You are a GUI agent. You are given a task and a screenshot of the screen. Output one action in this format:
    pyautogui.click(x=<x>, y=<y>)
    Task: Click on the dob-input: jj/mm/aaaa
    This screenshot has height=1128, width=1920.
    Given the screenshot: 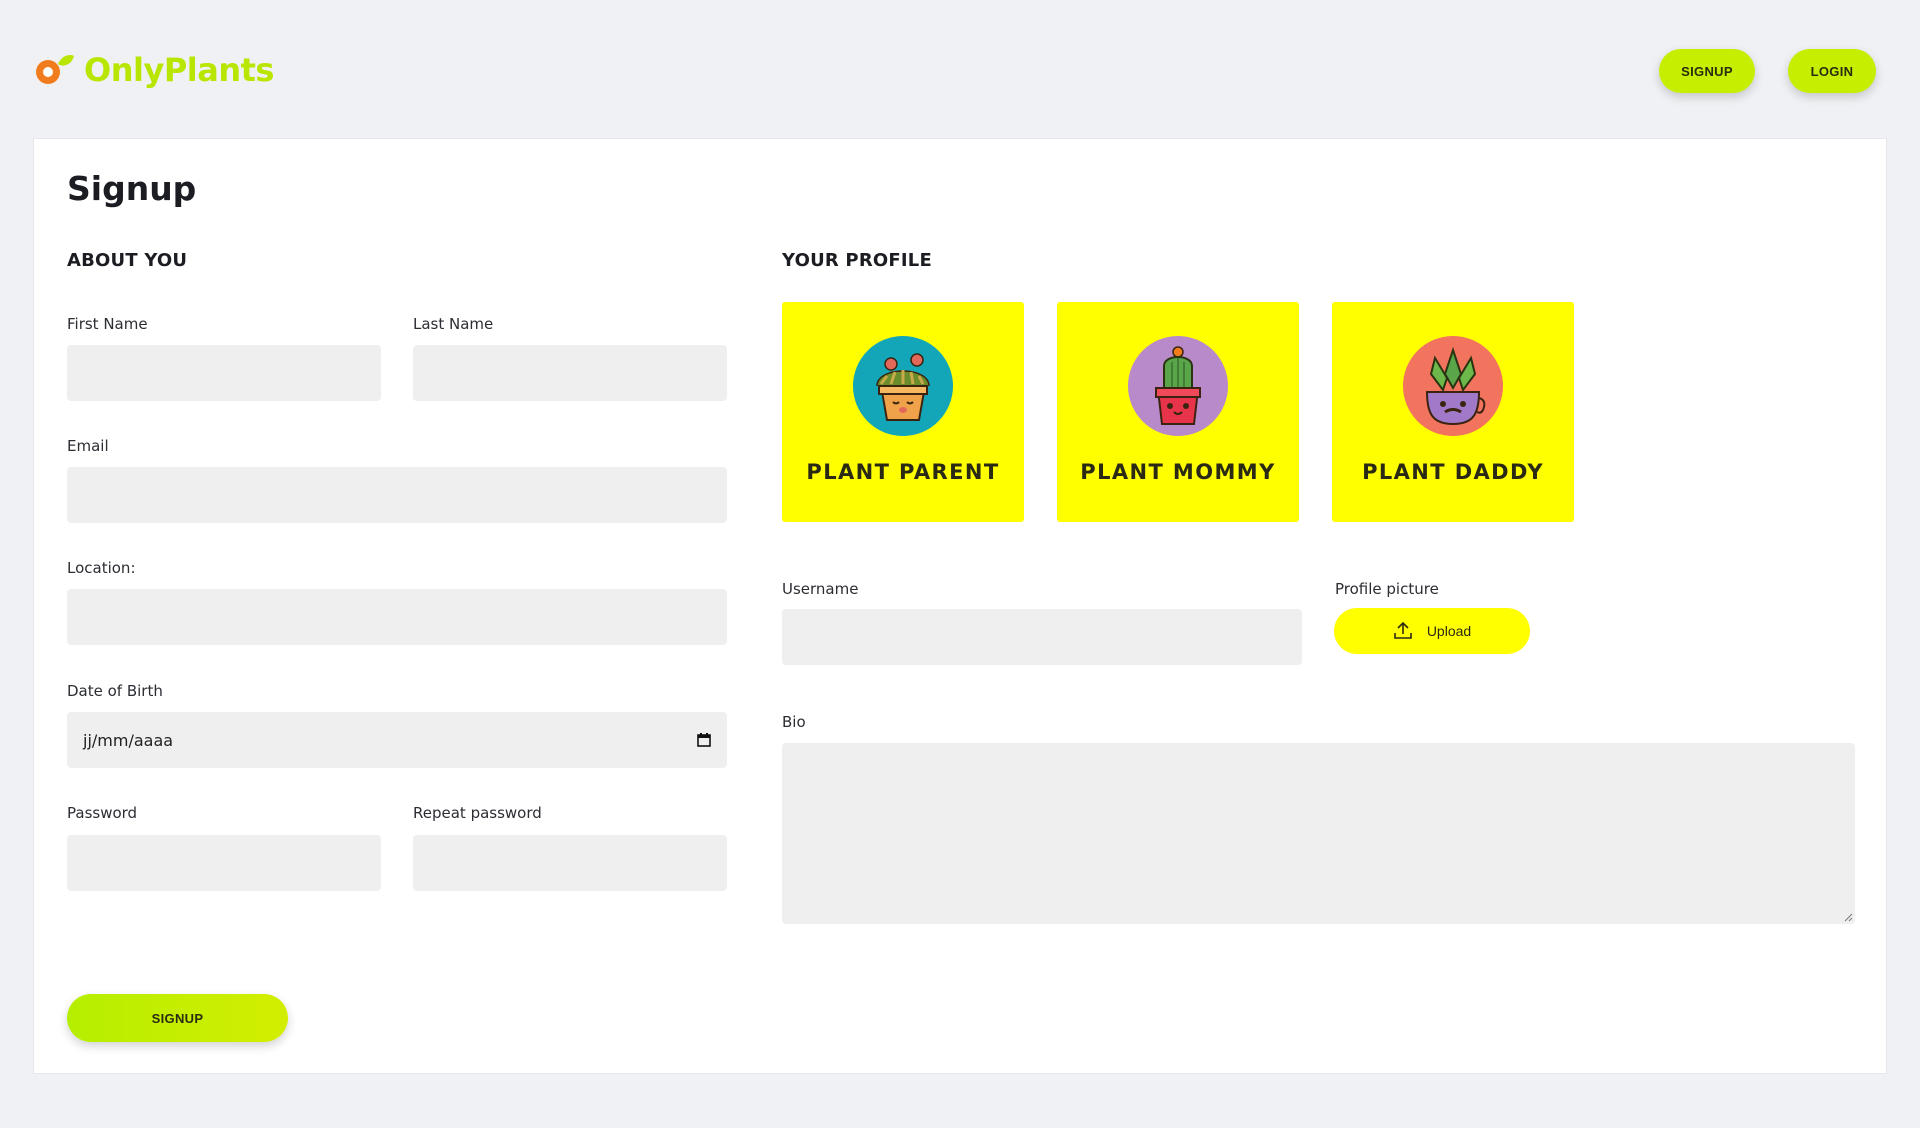 What is the action you would take?
    pyautogui.click(x=397, y=740)
    